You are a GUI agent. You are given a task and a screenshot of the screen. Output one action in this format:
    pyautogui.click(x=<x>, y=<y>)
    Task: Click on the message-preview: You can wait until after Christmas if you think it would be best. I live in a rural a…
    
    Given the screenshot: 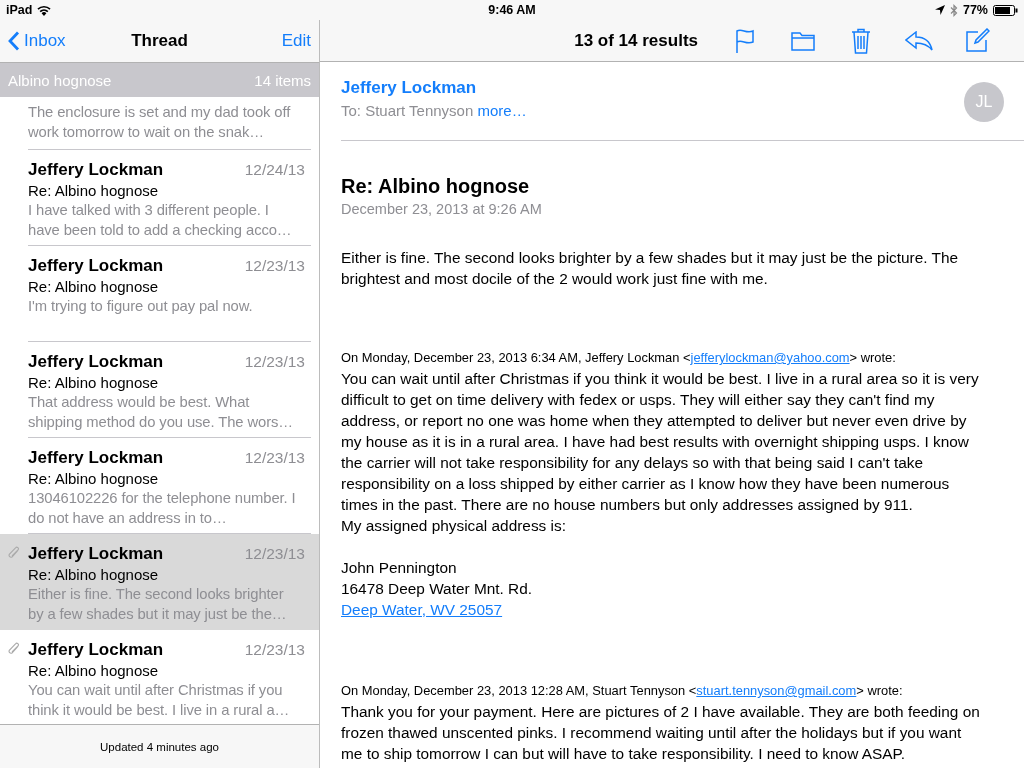 What is the action you would take?
    pyautogui.click(x=159, y=700)
    